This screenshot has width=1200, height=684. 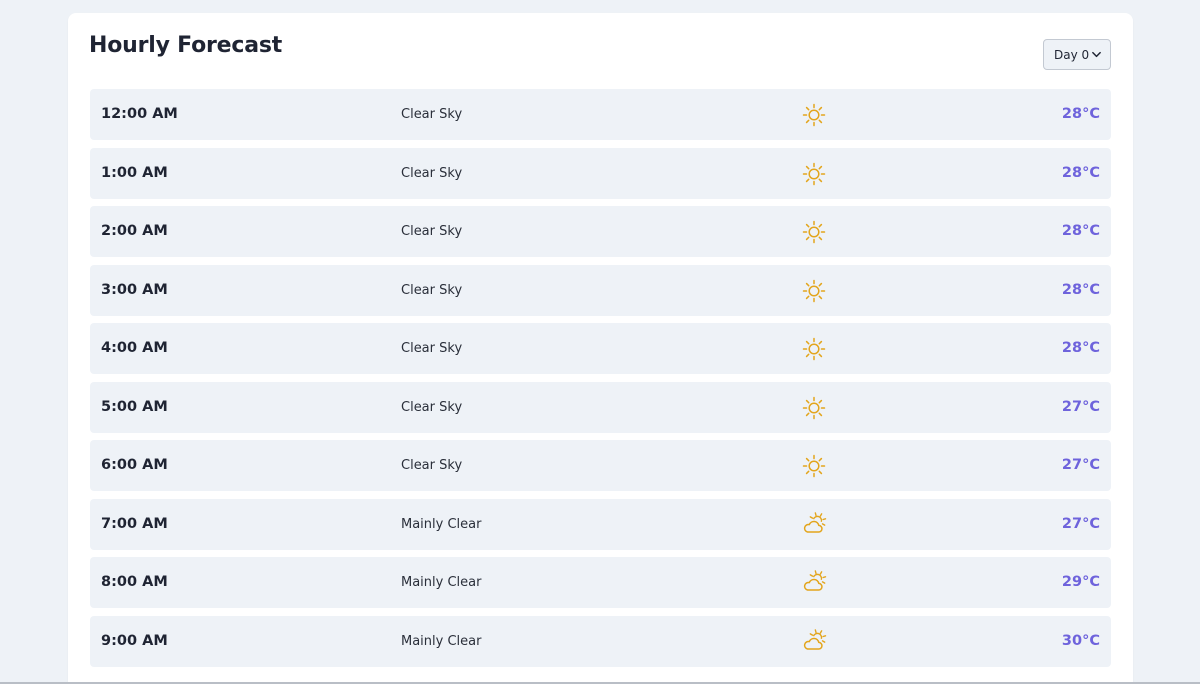 What do you see at coordinates (139, 114) in the screenshot?
I see `forecast-time: 12:00 AM` at bounding box center [139, 114].